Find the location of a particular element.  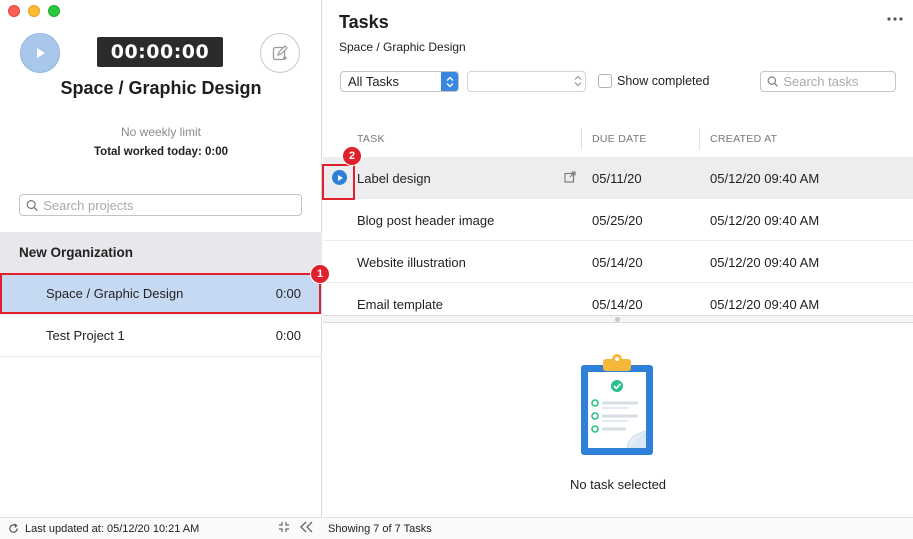

project-name: Test Project 1 is located at coordinates (85, 335).